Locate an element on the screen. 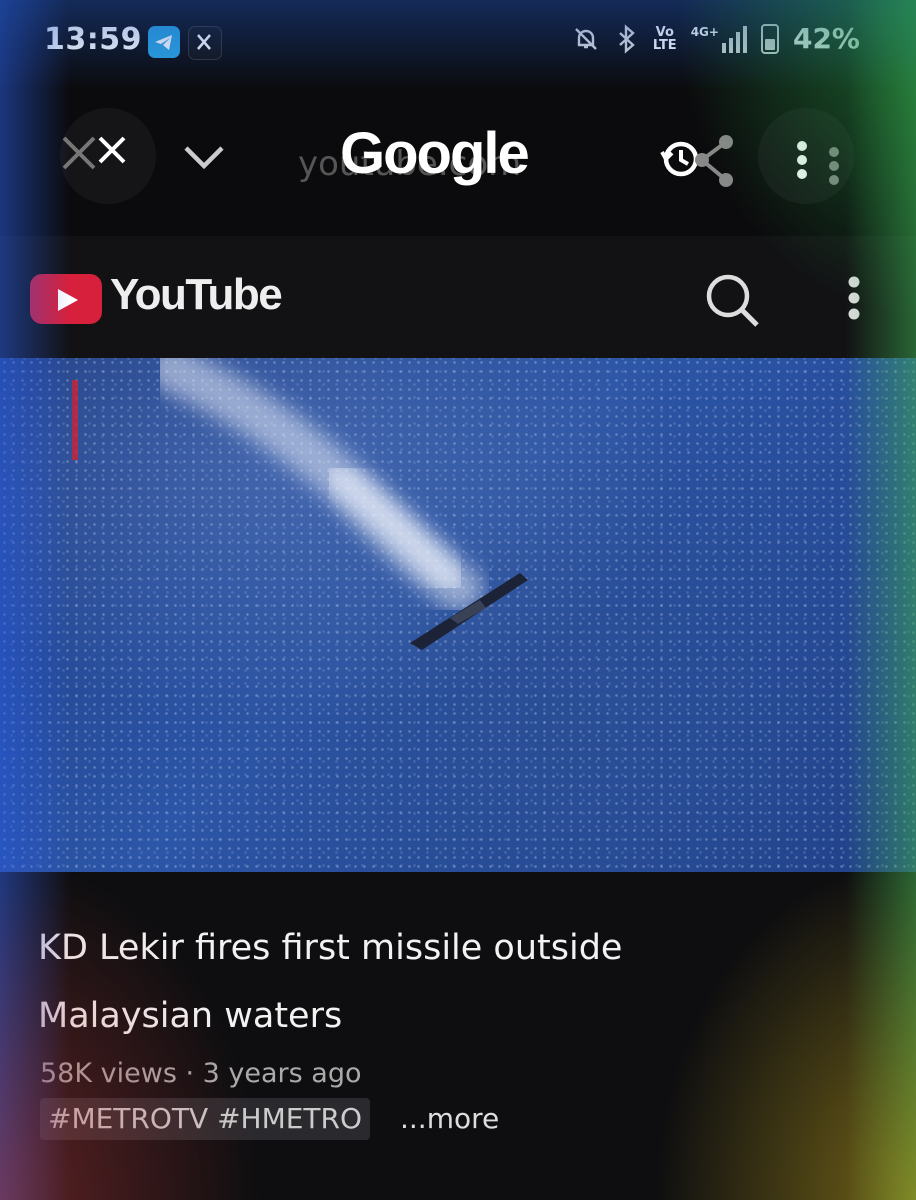  history-button is located at coordinates (699, 164).